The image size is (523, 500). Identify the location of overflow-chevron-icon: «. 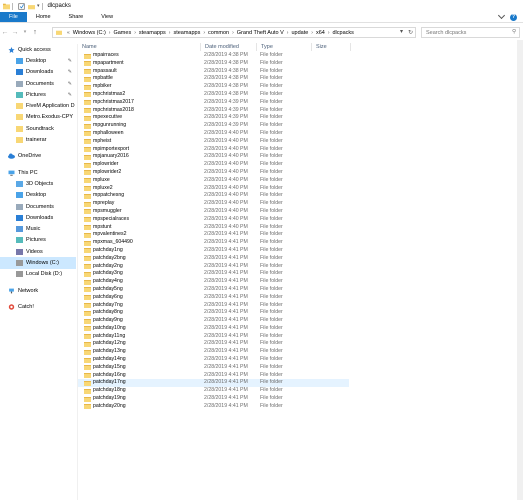
(68, 33).